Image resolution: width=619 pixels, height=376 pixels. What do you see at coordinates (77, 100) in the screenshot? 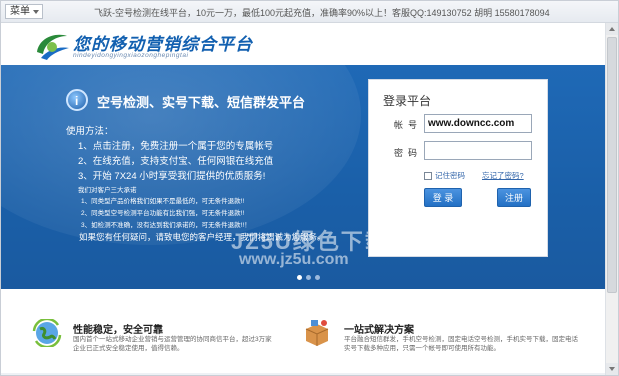
I see `info-icon: i` at bounding box center [77, 100].